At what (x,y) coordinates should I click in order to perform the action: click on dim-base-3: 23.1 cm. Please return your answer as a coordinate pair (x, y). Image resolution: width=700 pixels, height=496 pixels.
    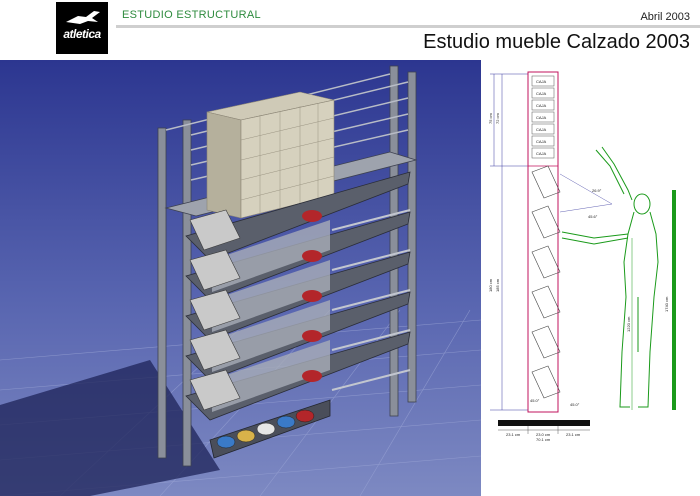
    Looking at the image, I should click on (573, 434).